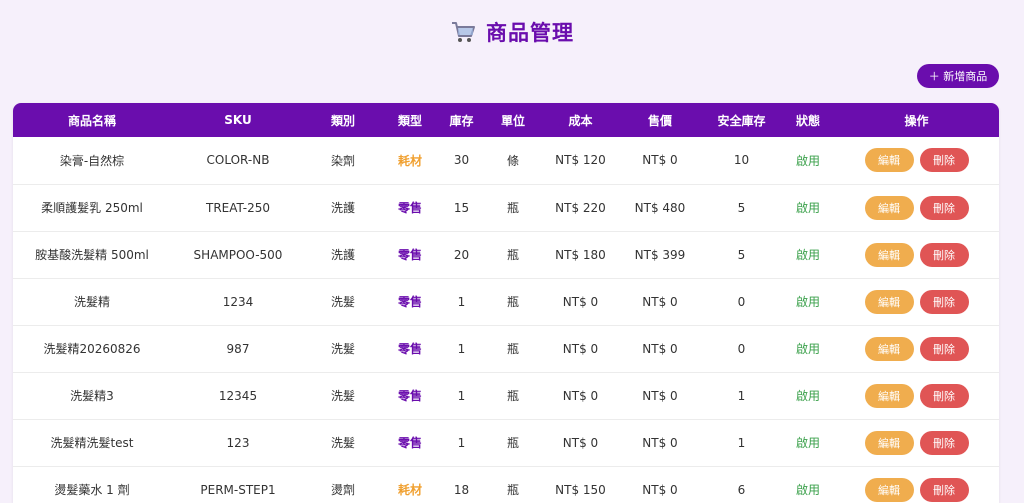 Image resolution: width=1024 pixels, height=503 pixels. Describe the element at coordinates (238, 348) in the screenshot. I see `sku-cell: 987` at that location.